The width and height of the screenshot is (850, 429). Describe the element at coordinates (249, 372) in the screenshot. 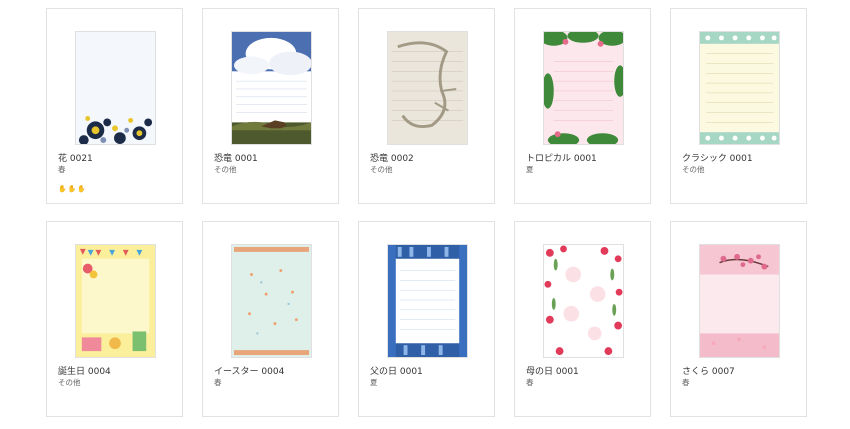

I see `card-title: イースター 0004` at that location.